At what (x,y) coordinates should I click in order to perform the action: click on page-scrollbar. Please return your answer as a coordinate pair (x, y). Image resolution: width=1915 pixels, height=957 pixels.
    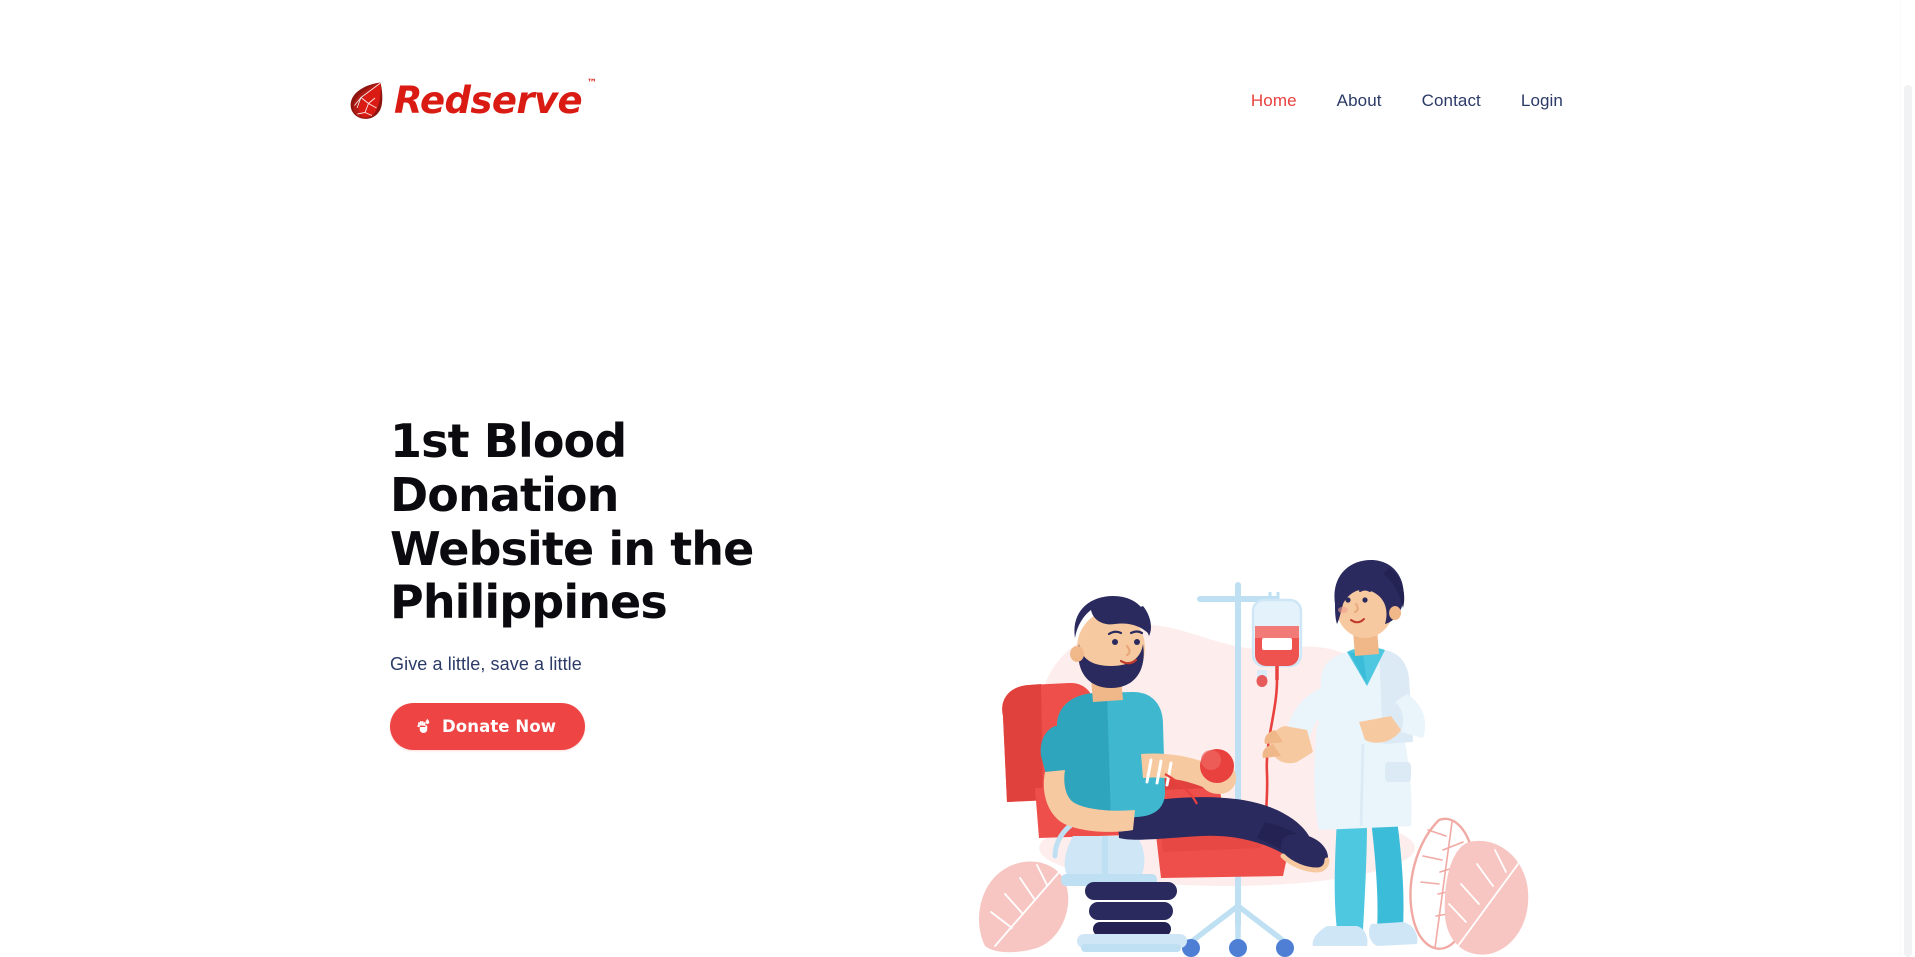
    Looking at the image, I should click on (1907, 478).